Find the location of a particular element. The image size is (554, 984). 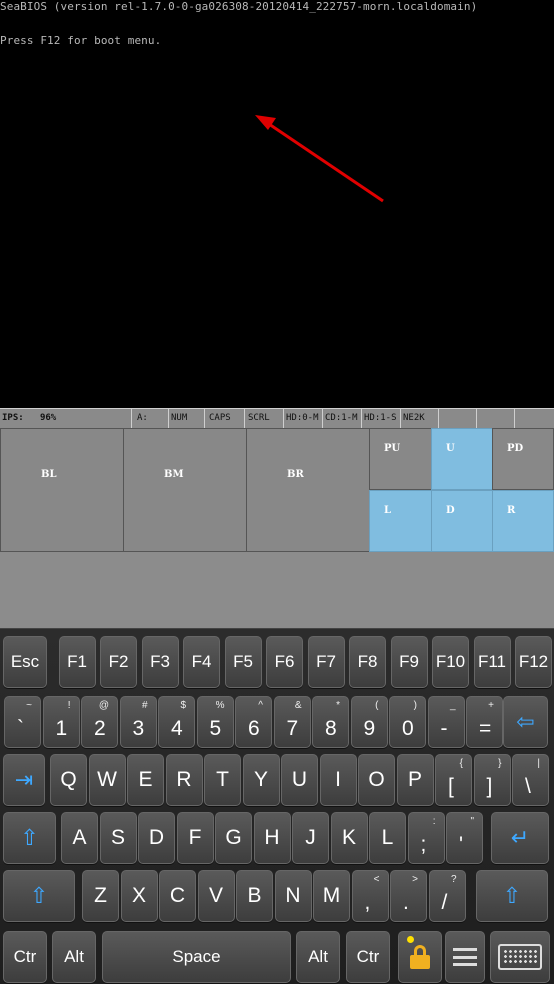

key-left-bracket: [{ is located at coordinates (453, 780).